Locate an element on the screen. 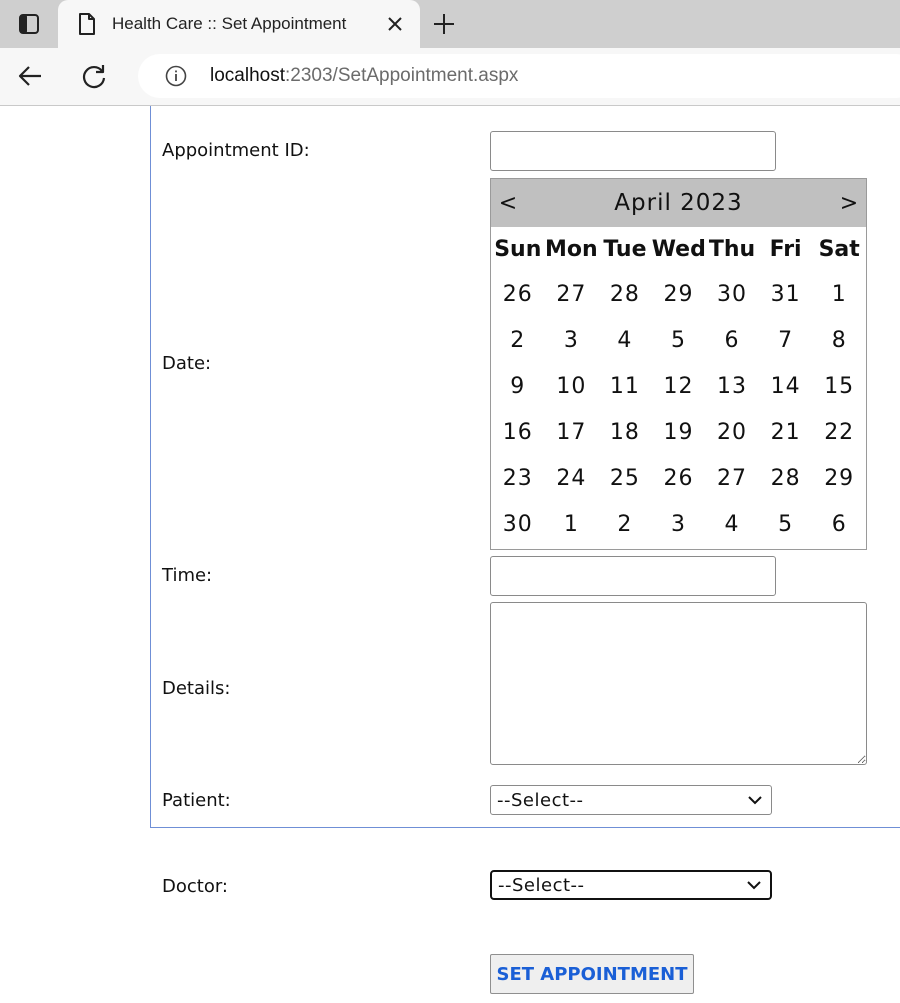  tab-strip: Health Care :: Set Appointment is located at coordinates (450, 24).